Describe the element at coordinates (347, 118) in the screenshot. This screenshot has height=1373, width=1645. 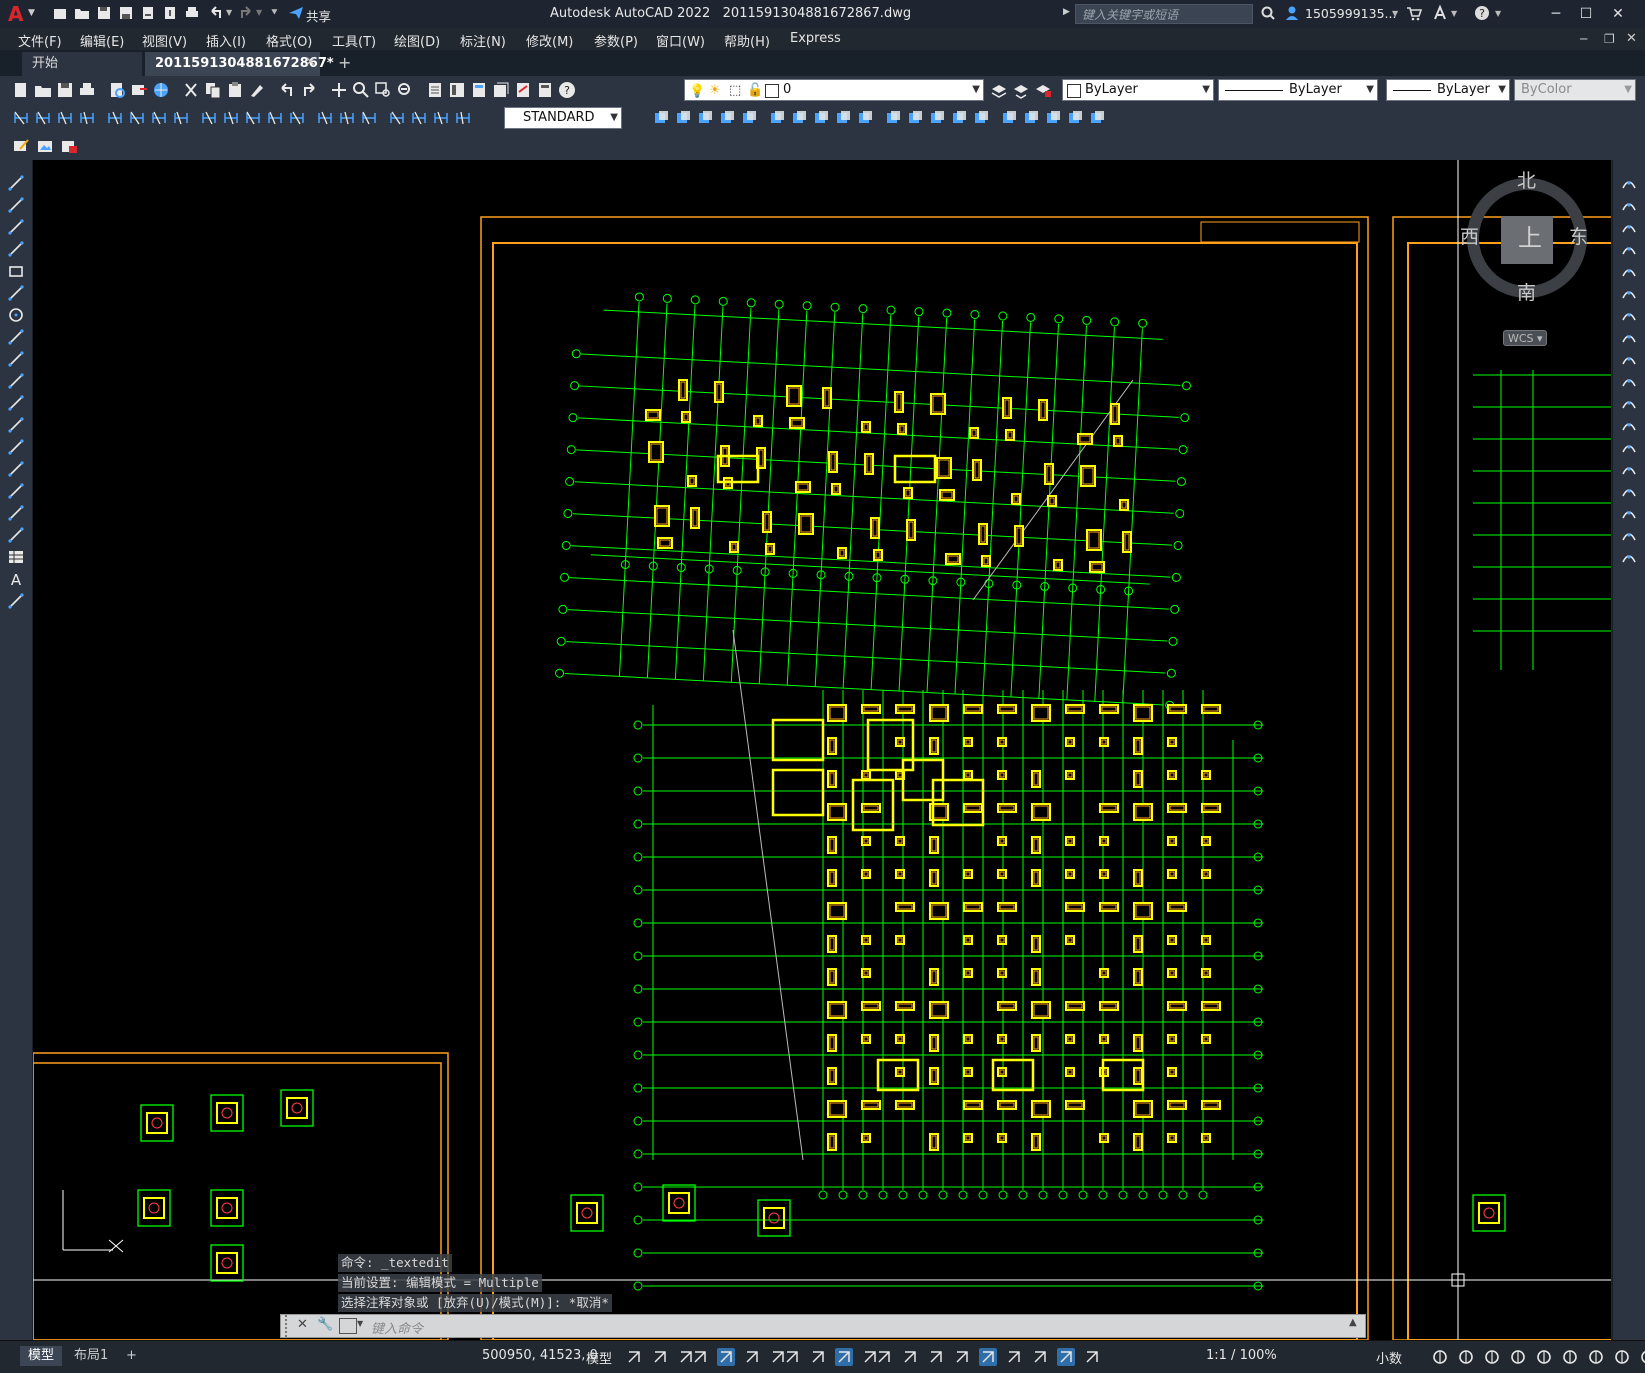
I see `center-mark-icon` at that location.